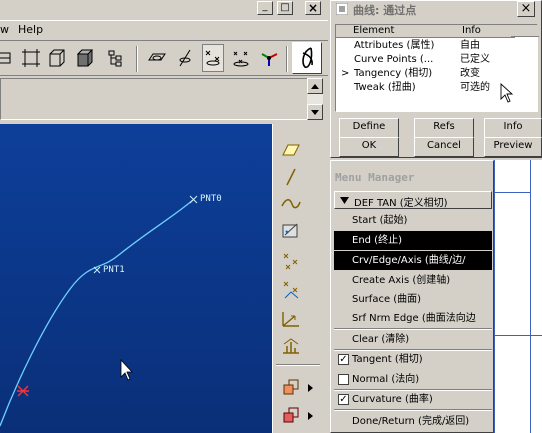  What do you see at coordinates (57, 58) in the screenshot?
I see `wireframe-view-icon` at bounding box center [57, 58].